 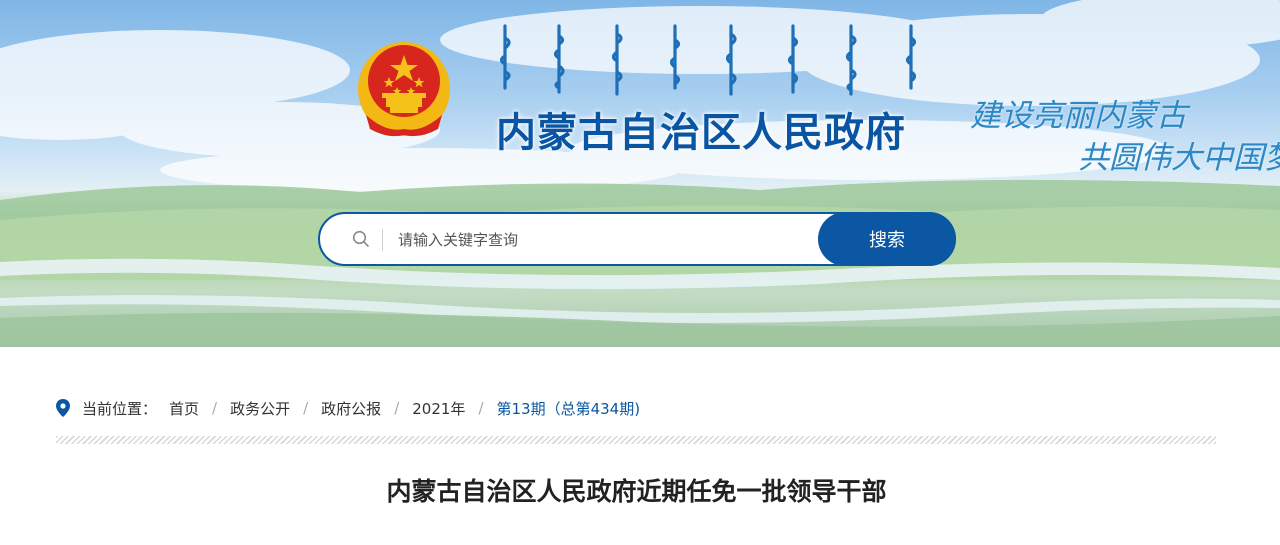 I want to click on breadcrumb-item-gazette: 政府公报, so click(x=351, y=408).